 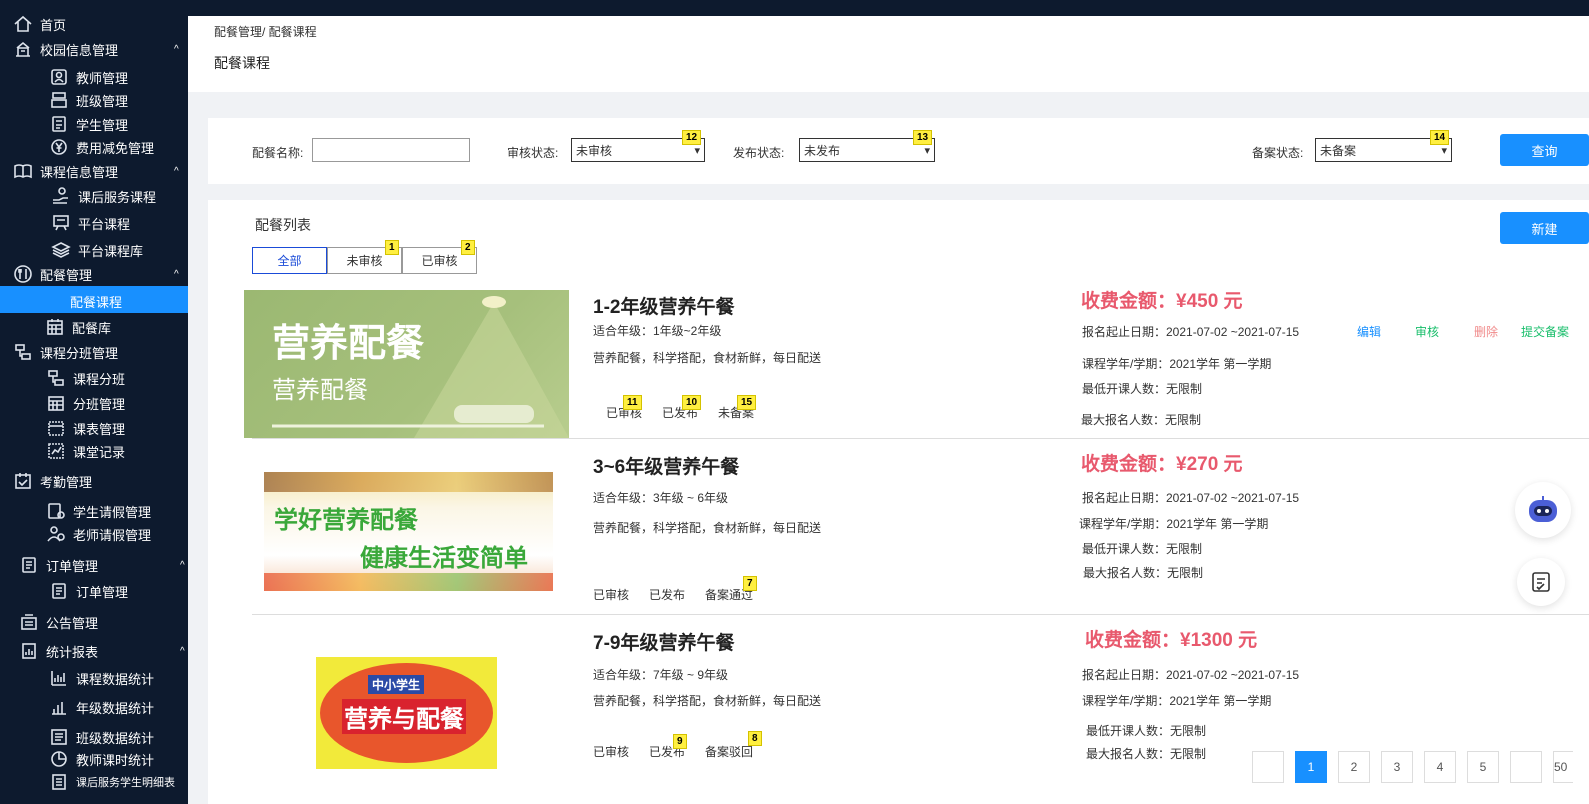 What do you see at coordinates (88, 77) in the screenshot?
I see `sidebar-item-teacher: 教师管理` at bounding box center [88, 77].